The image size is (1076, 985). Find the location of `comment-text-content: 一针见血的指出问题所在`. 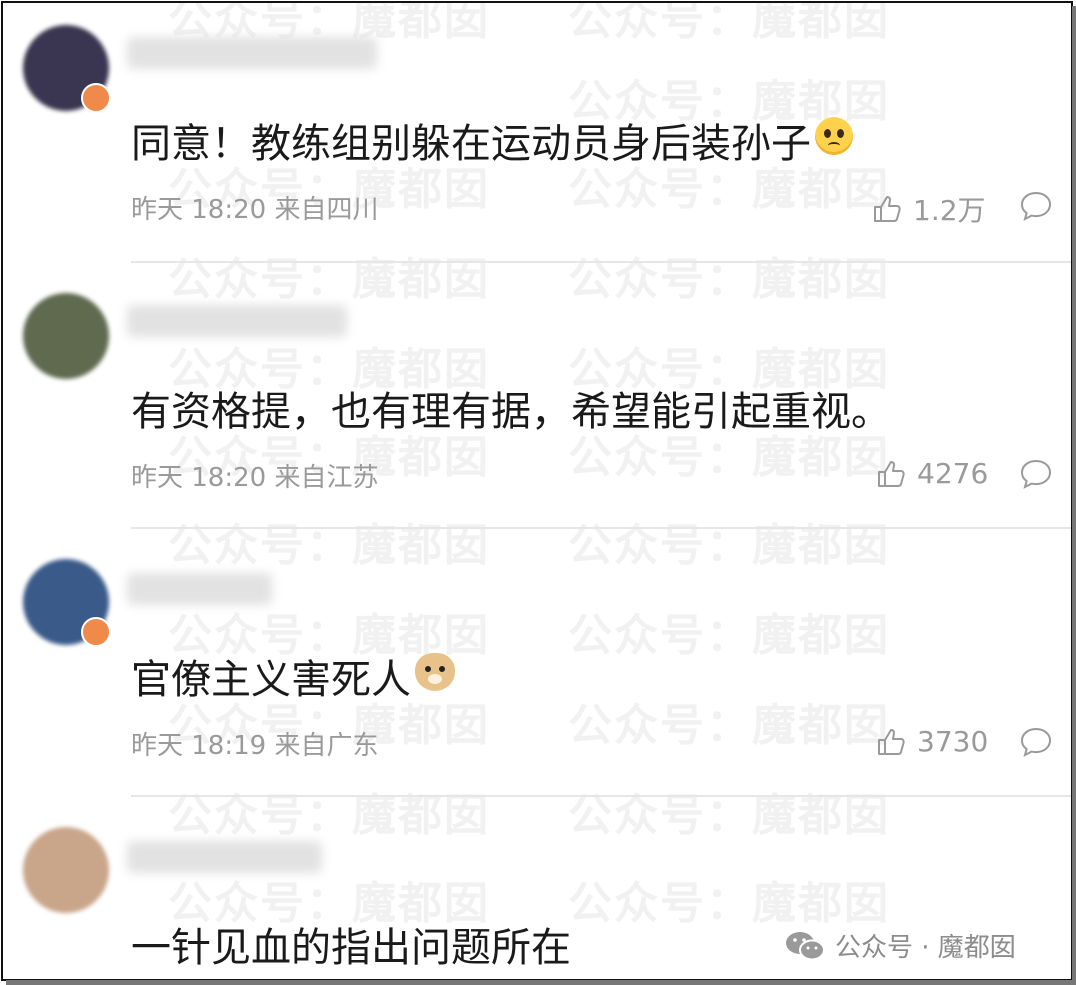

comment-text-content: 一针见血的指出问题所在 is located at coordinates (351, 948).